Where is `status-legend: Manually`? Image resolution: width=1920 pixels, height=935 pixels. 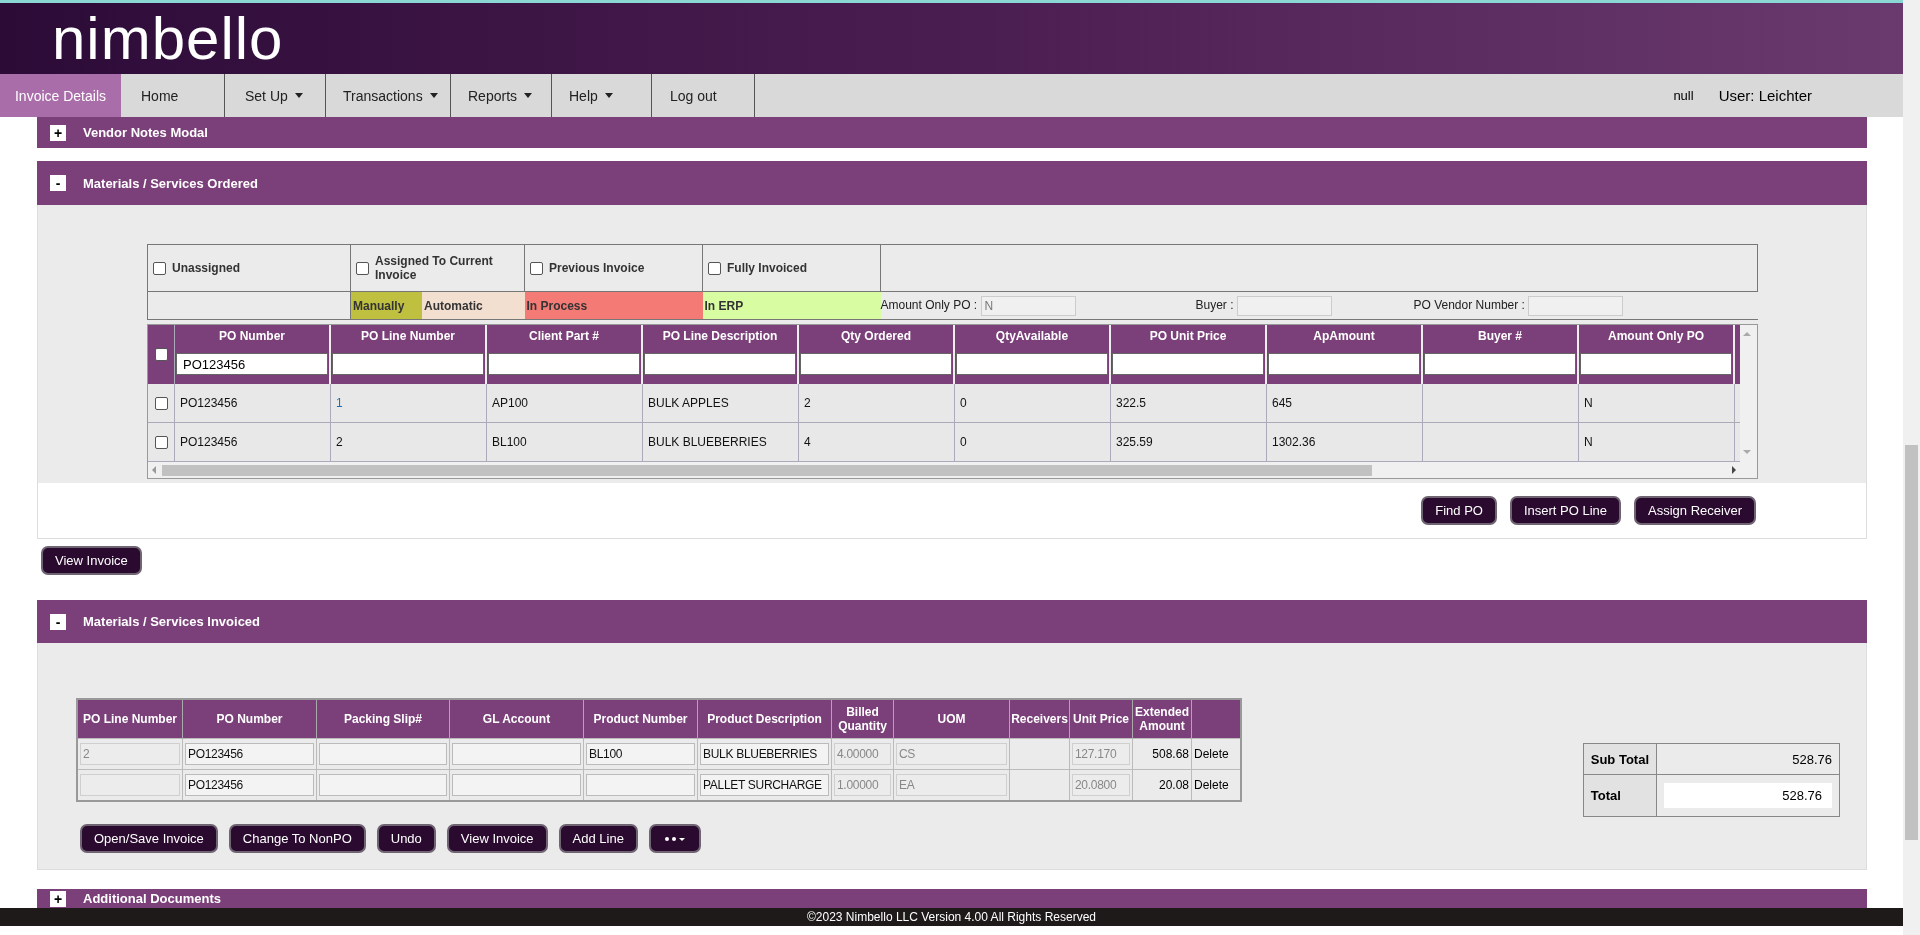 status-legend: Manually is located at coordinates (386, 305).